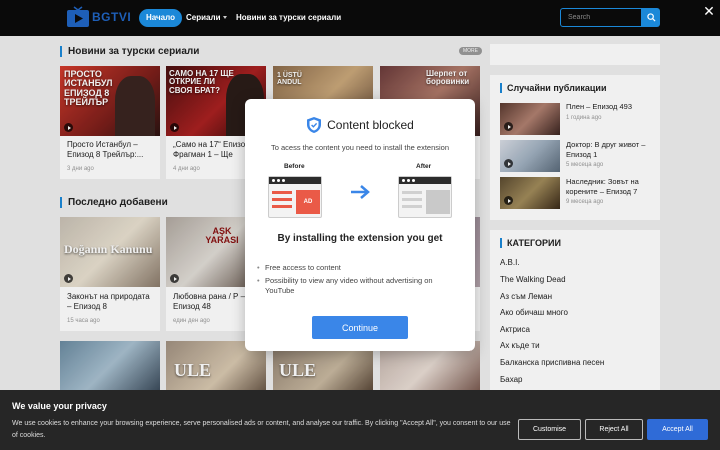 The image size is (720, 450). What do you see at coordinates (295, 197) in the screenshot?
I see `before-browser-illustration: AD` at bounding box center [295, 197].